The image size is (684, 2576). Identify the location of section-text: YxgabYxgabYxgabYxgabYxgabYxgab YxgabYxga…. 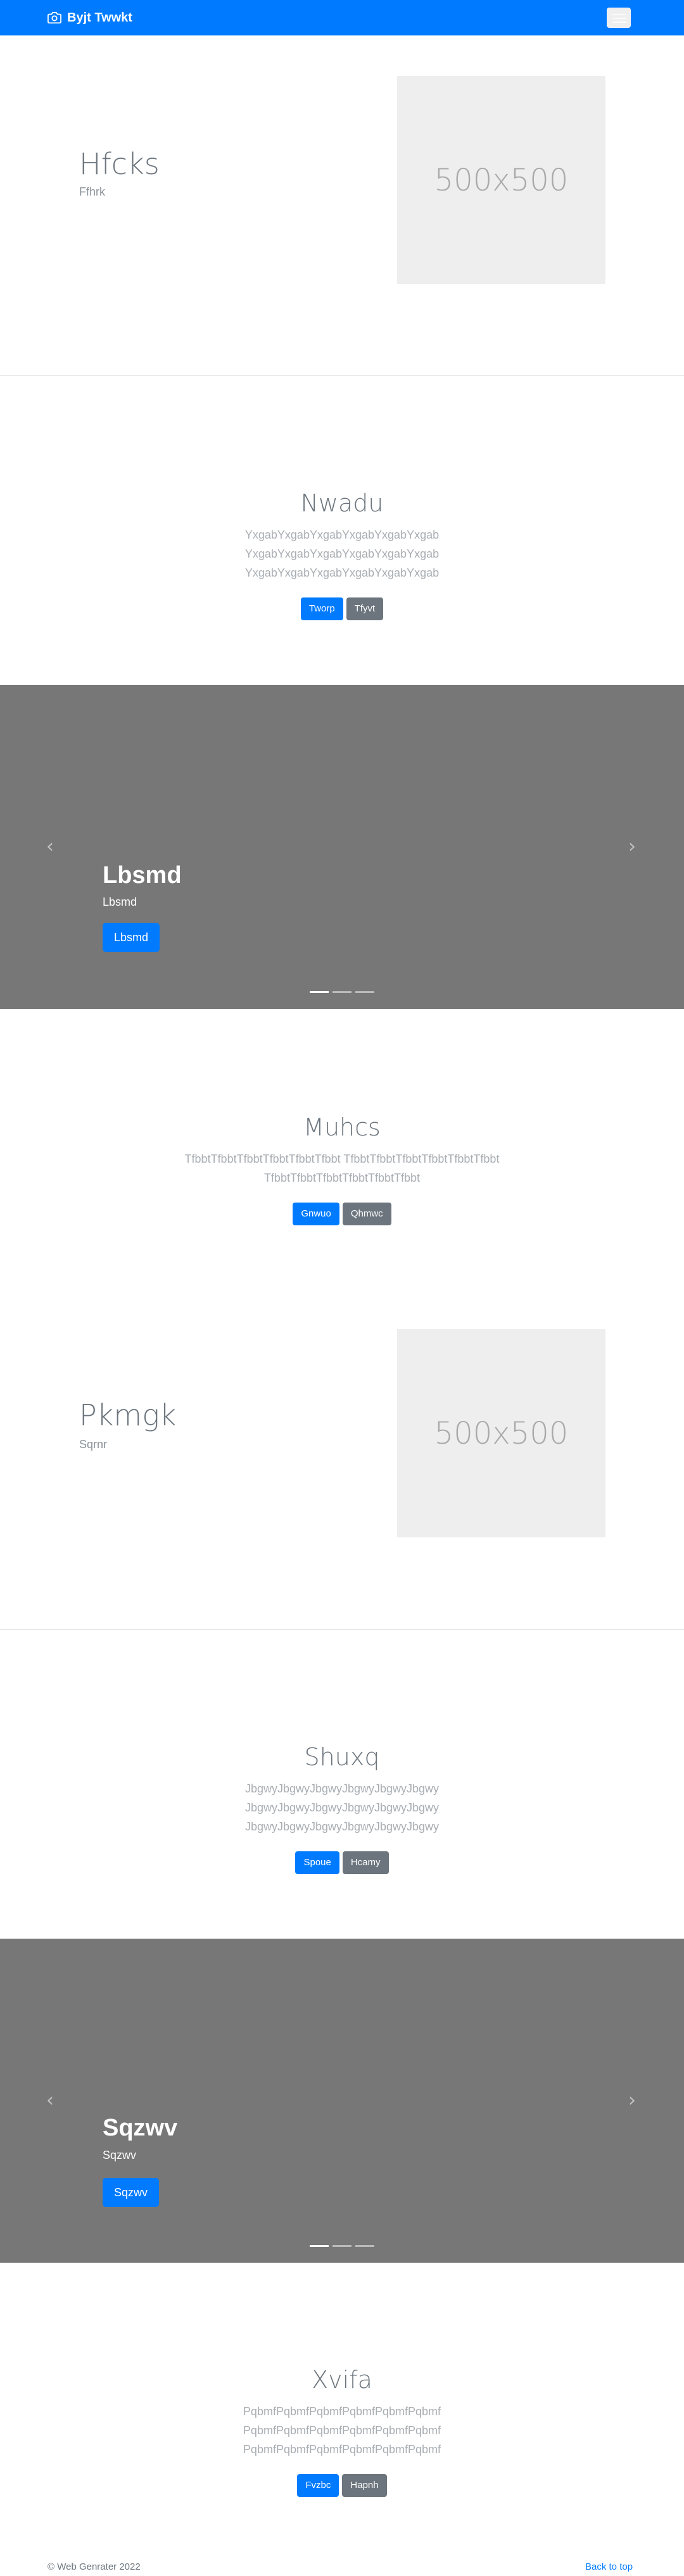
(342, 553).